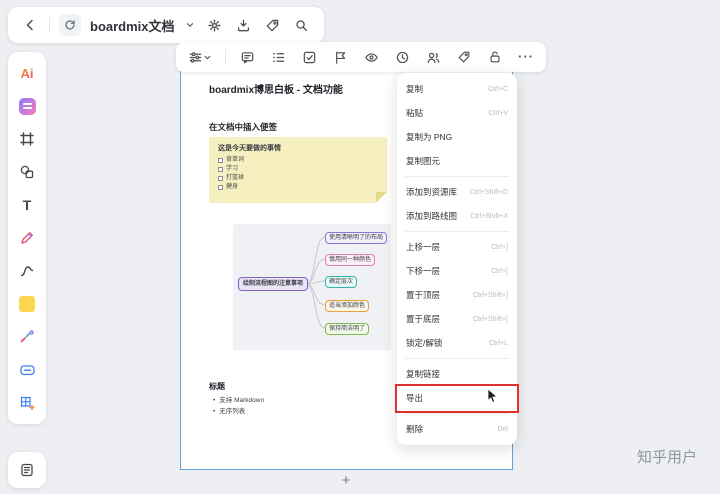 The image size is (720, 494). Describe the element at coordinates (27, 304) in the screenshot. I see `sticky-note-tool` at that location.